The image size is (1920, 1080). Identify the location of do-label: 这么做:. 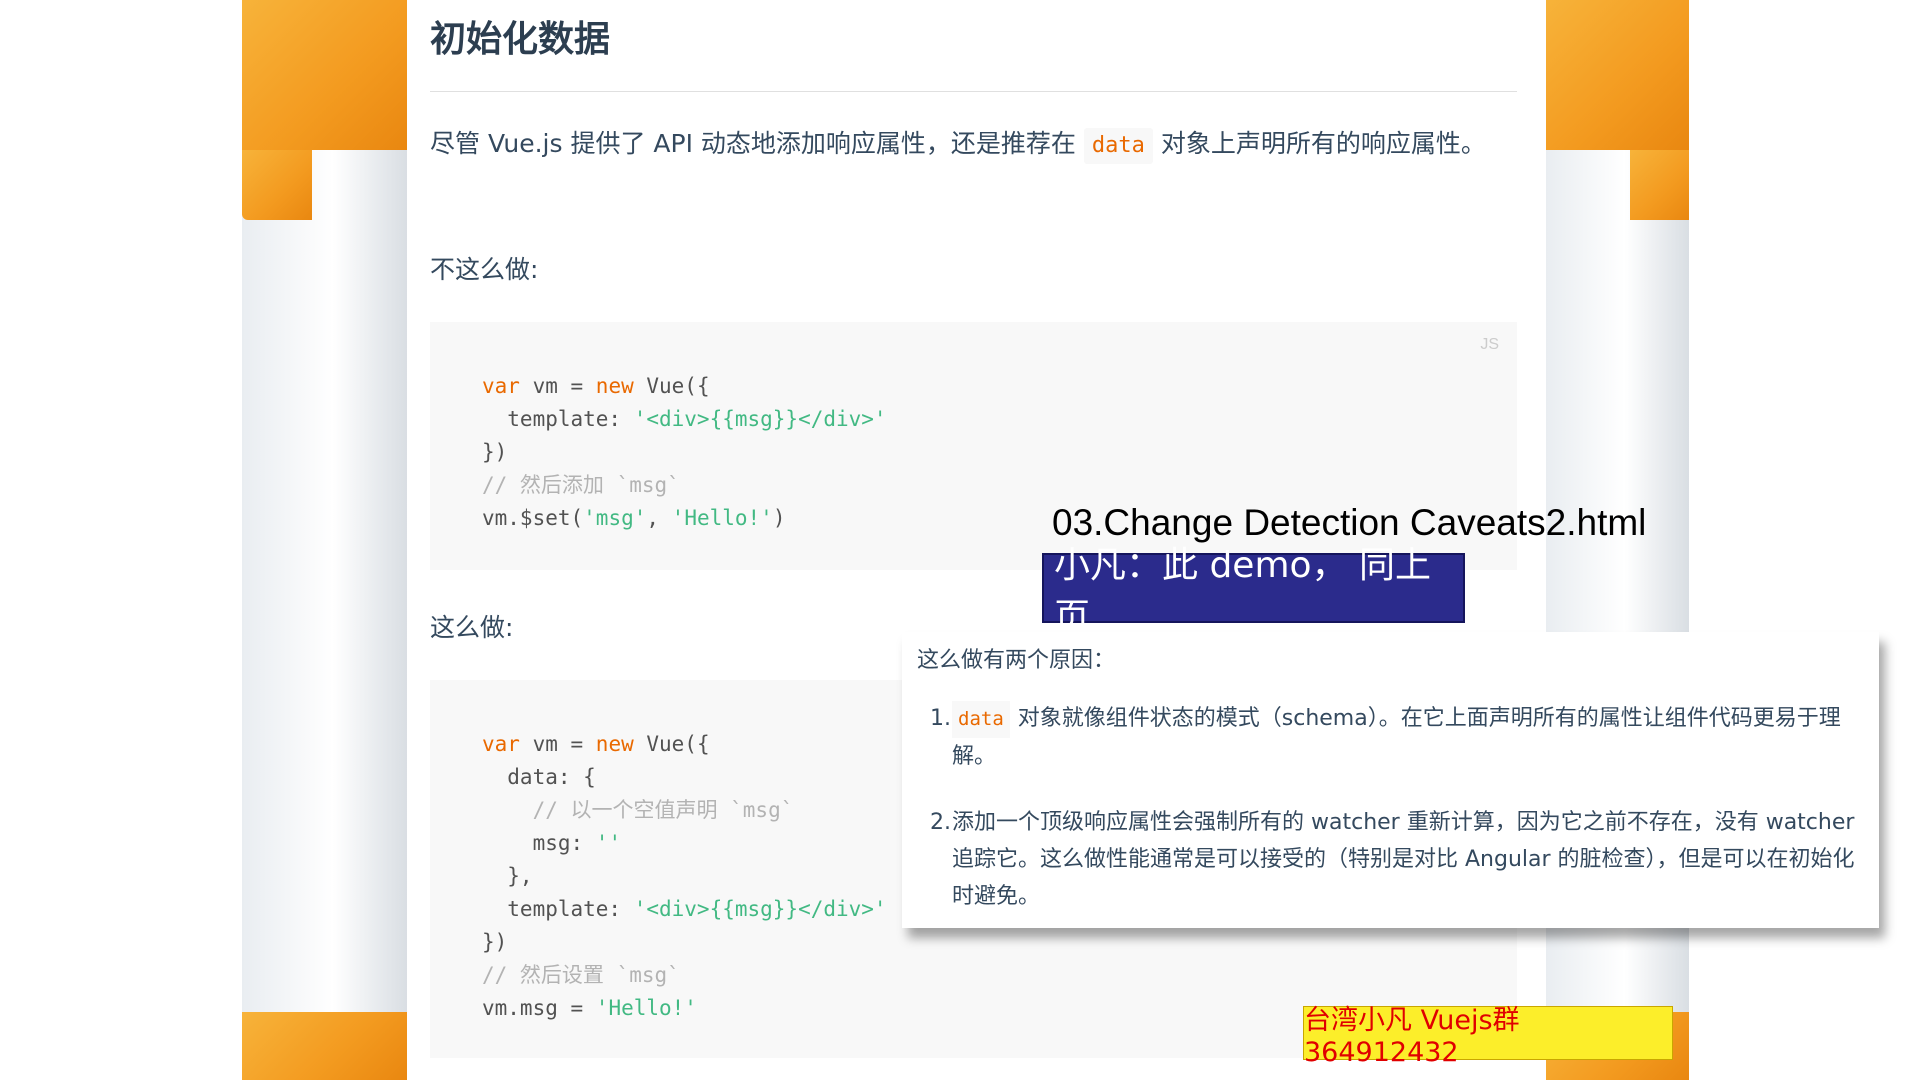
(472, 627).